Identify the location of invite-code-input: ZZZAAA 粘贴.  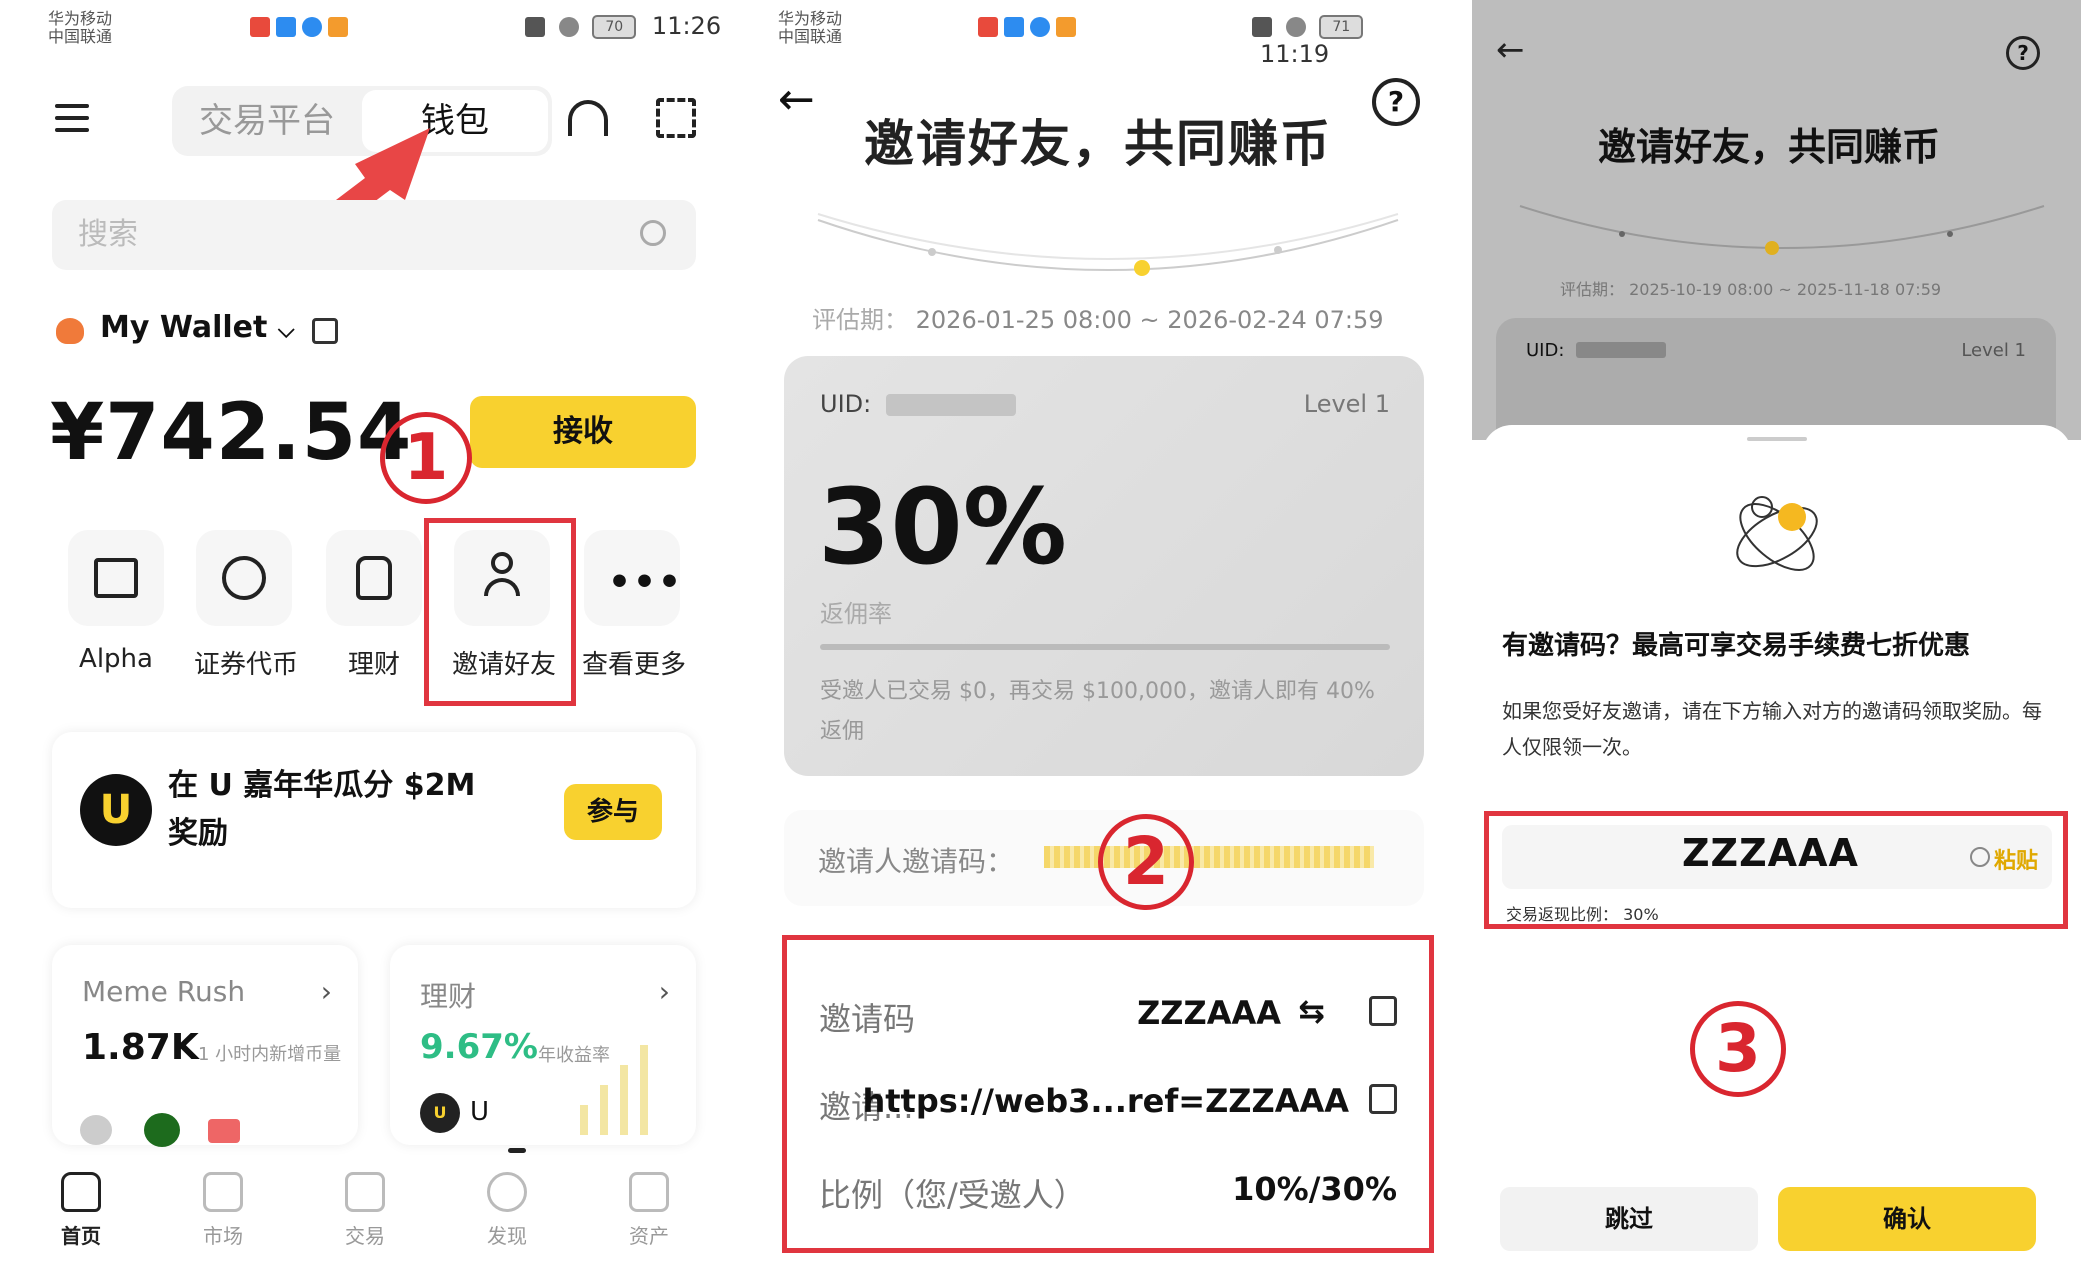
(1777, 857).